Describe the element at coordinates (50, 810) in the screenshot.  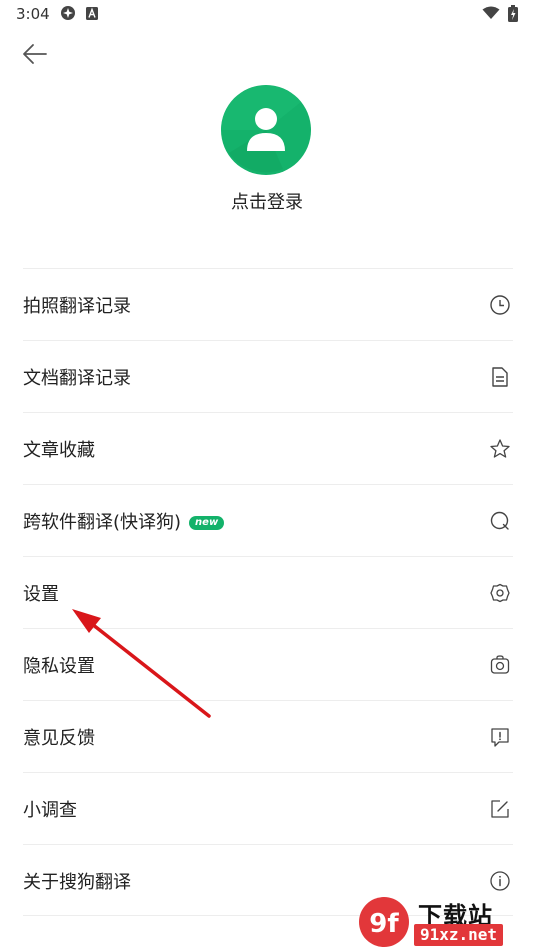
I see `menu-item-label: 小调查` at that location.